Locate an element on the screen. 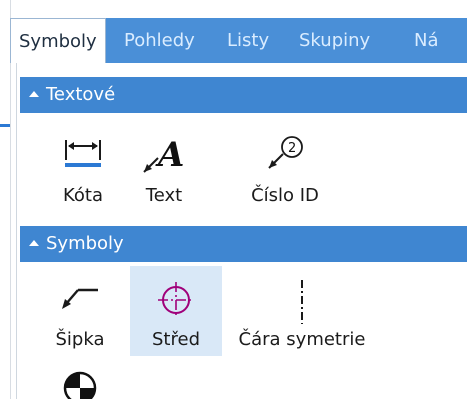 Image resolution: width=467 pixels, height=399 pixels. tool-cislo-id-label: Číslo ID is located at coordinates (285, 195).